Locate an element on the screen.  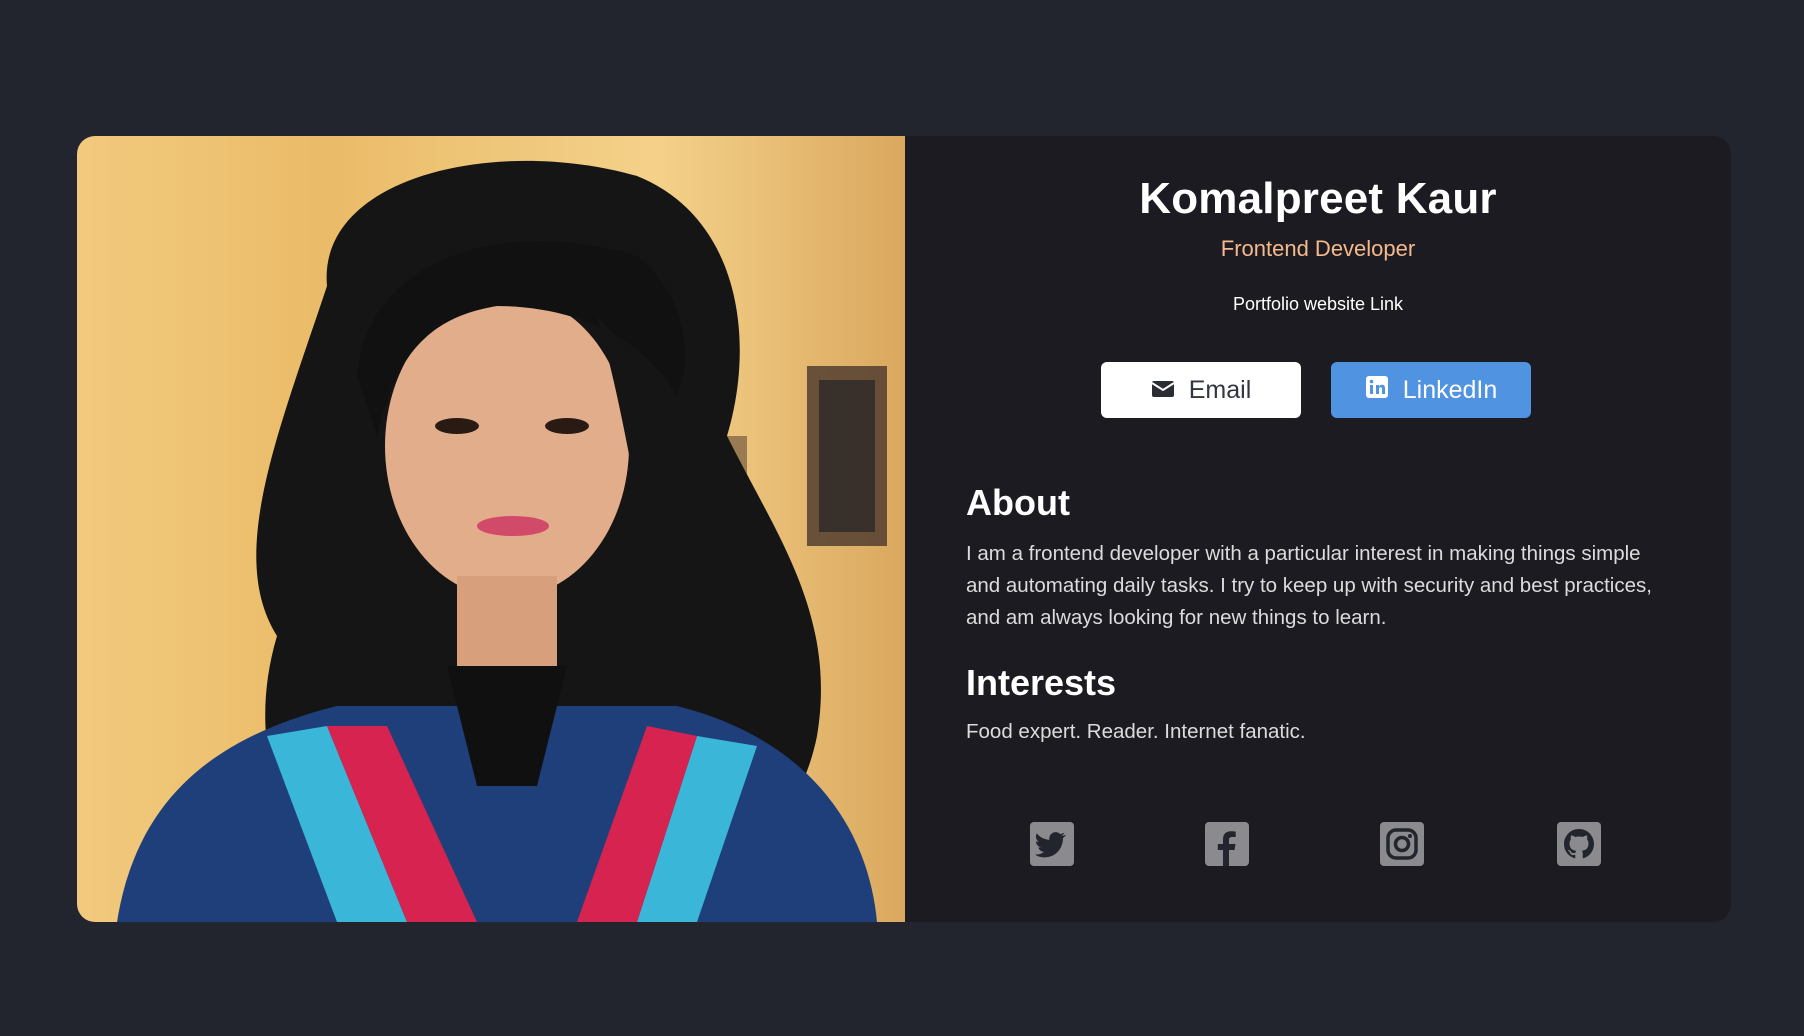
facebook-icon is located at coordinates (1227, 844).